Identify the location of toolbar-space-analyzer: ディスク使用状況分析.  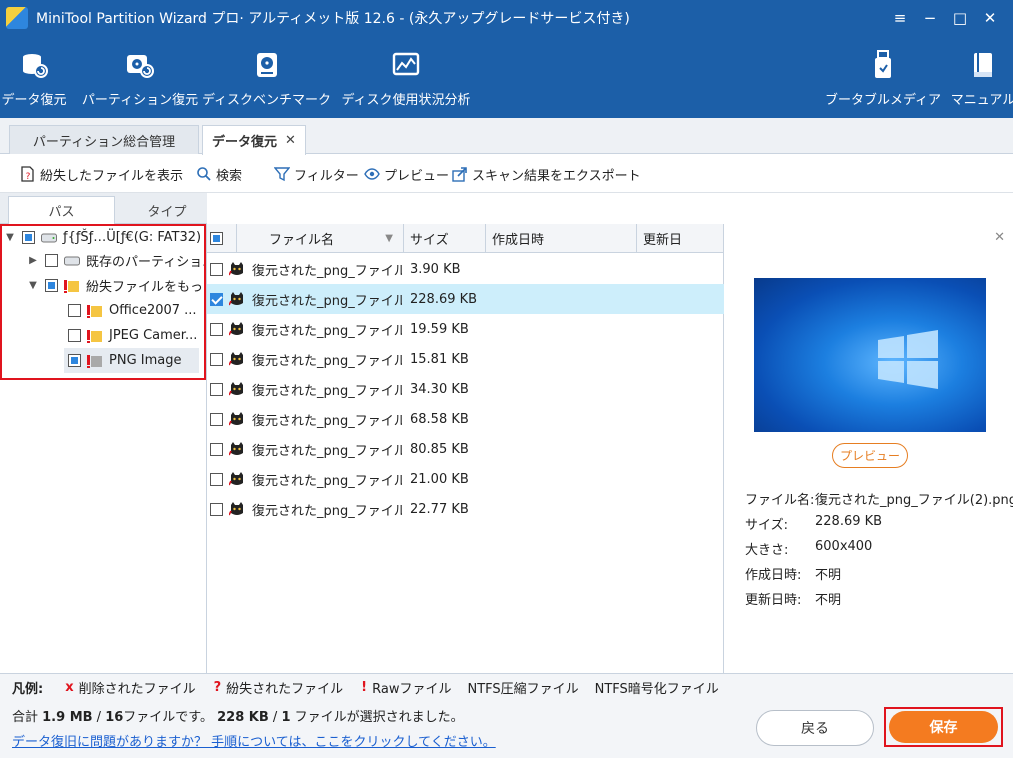
(406, 77).